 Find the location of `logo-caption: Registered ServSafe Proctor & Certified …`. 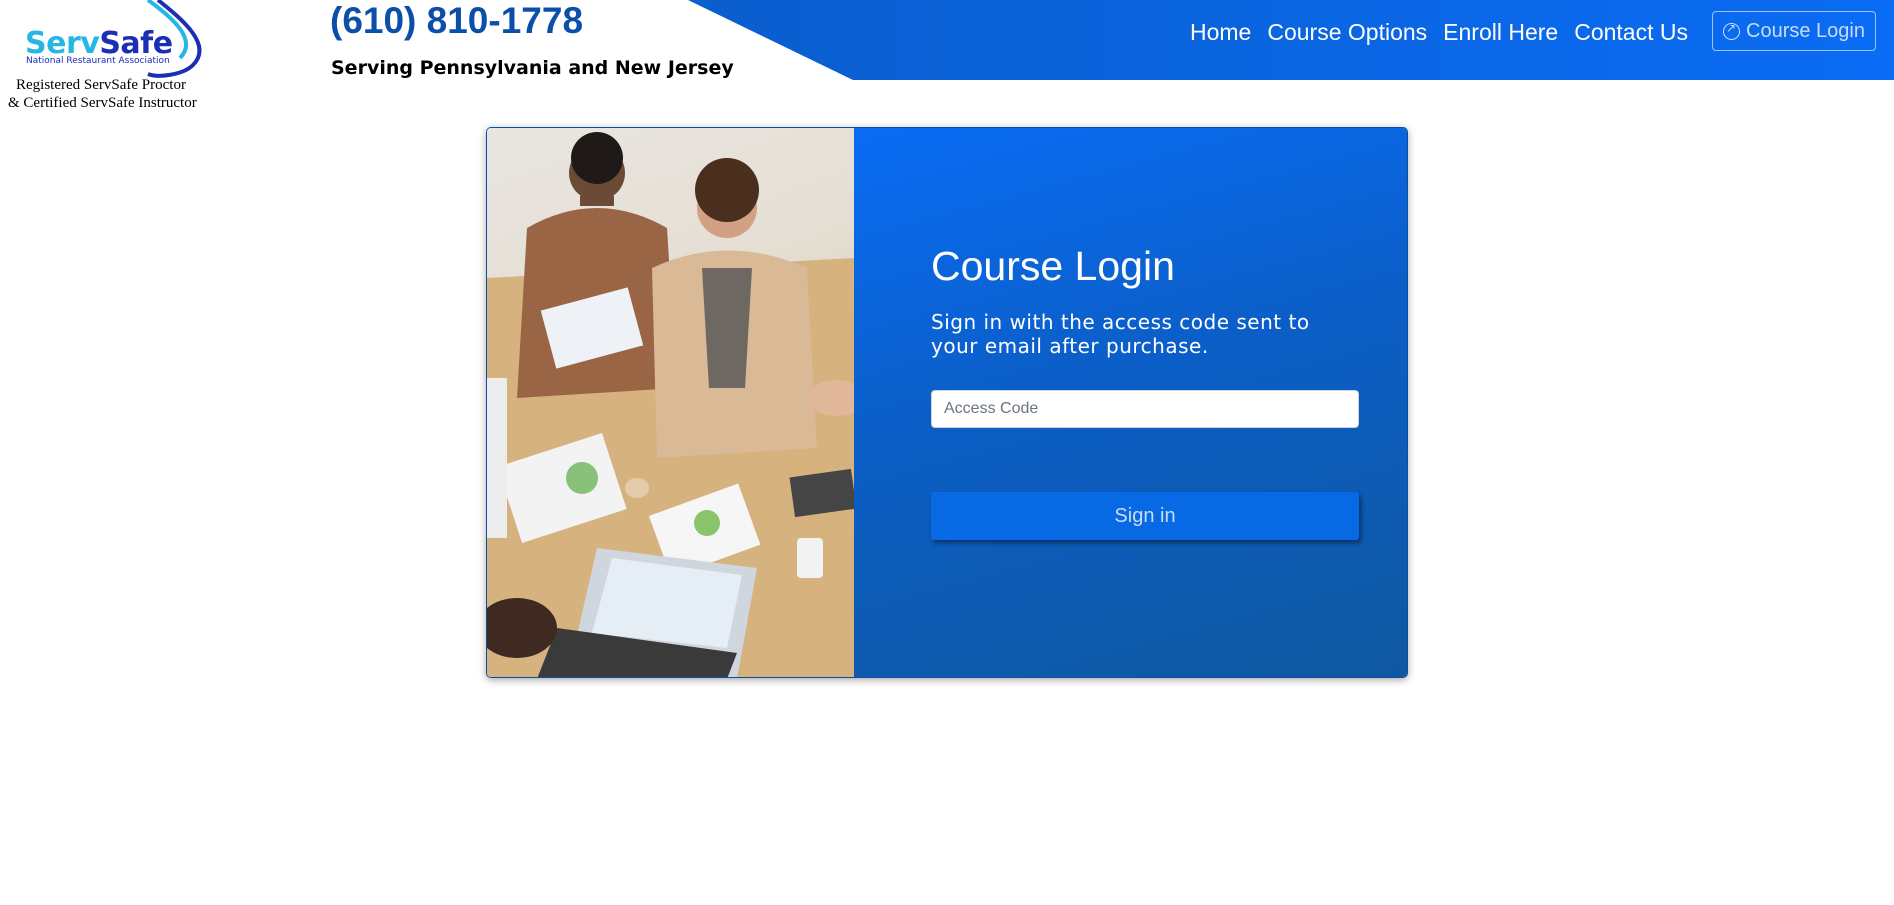

logo-caption: Registered ServSafe Proctor & Certified … is located at coordinates (108, 94).